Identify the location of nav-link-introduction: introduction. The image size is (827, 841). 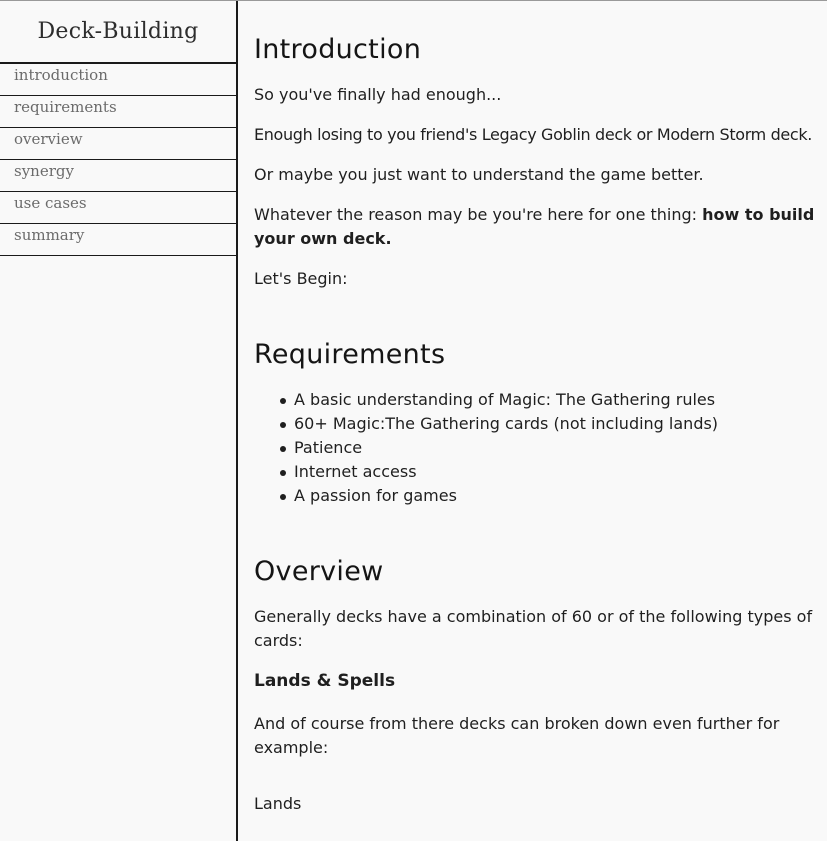
(118, 80).